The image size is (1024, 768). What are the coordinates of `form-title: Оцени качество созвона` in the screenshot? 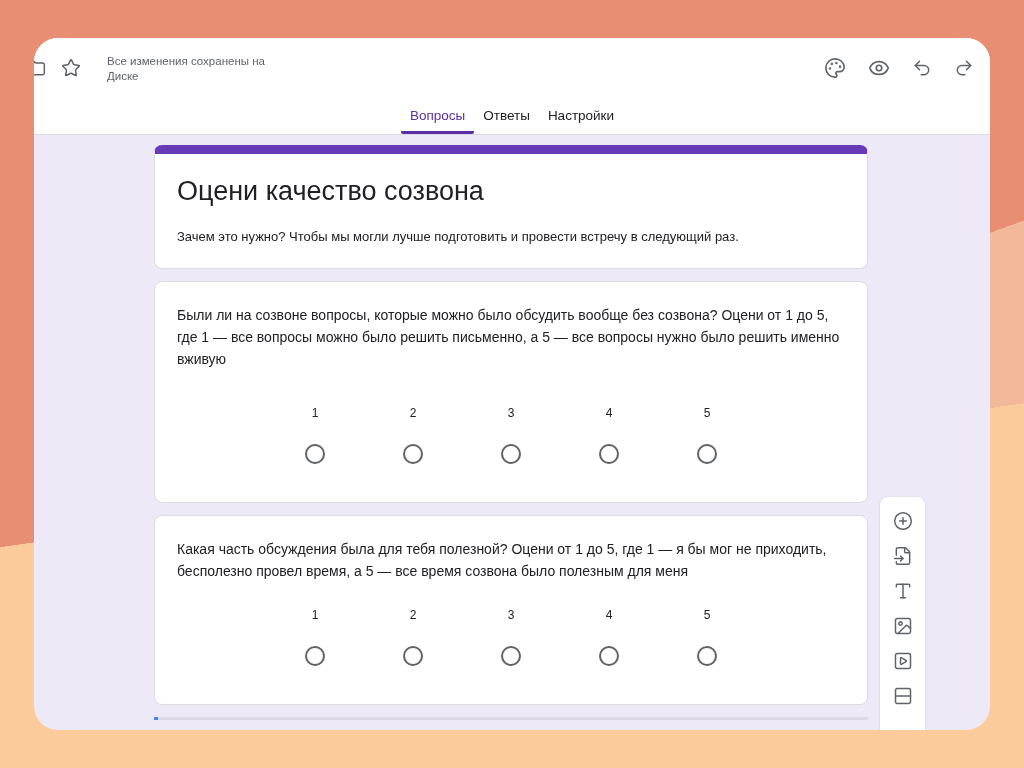 It's located at (331, 191).